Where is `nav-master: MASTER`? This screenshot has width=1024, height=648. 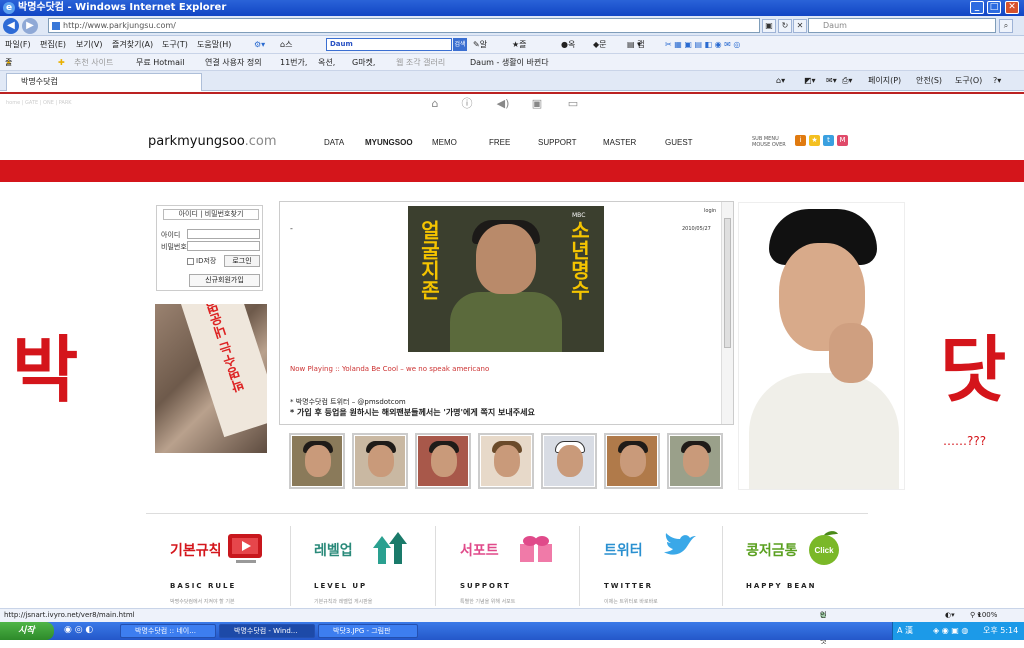 nav-master: MASTER is located at coordinates (619, 142).